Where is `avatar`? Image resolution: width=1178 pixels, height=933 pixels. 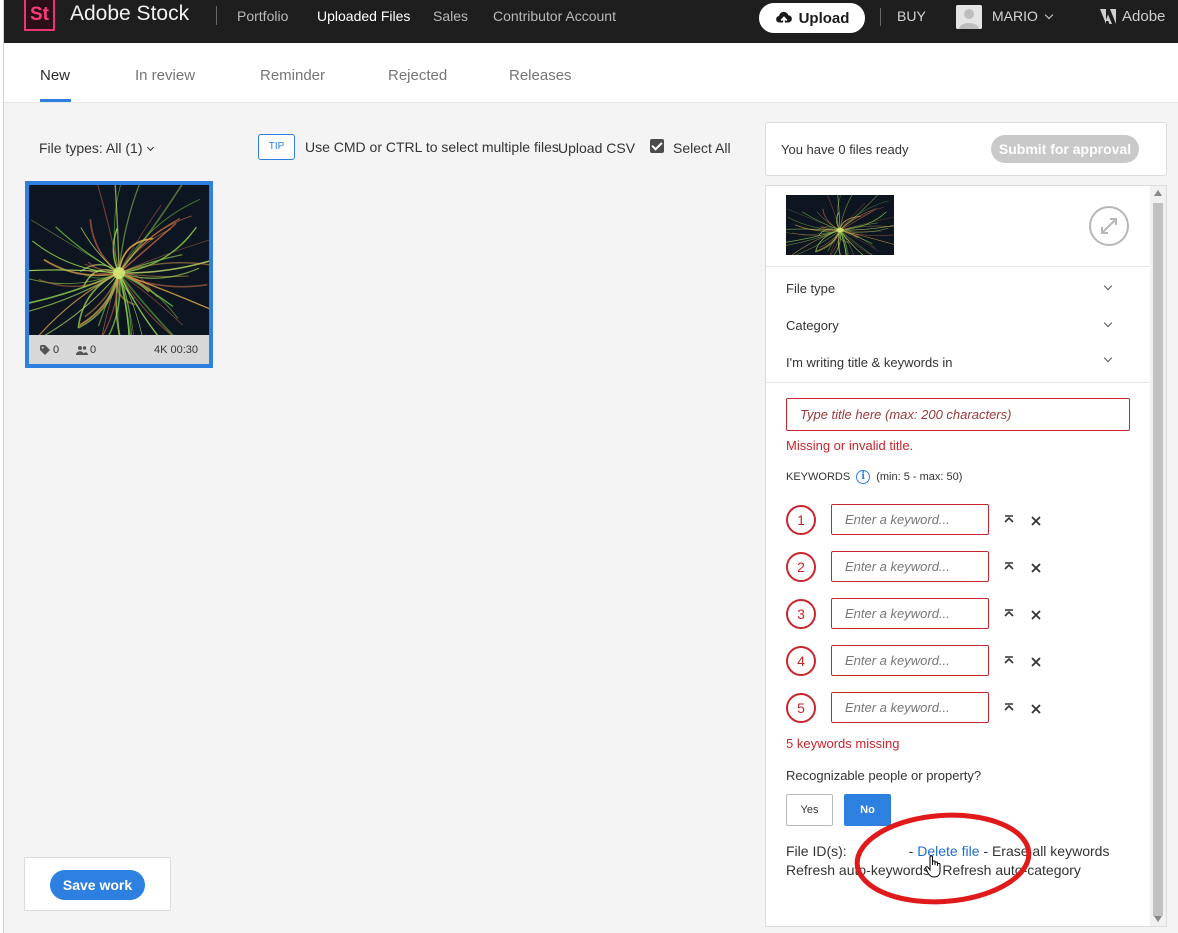
avatar is located at coordinates (969, 17).